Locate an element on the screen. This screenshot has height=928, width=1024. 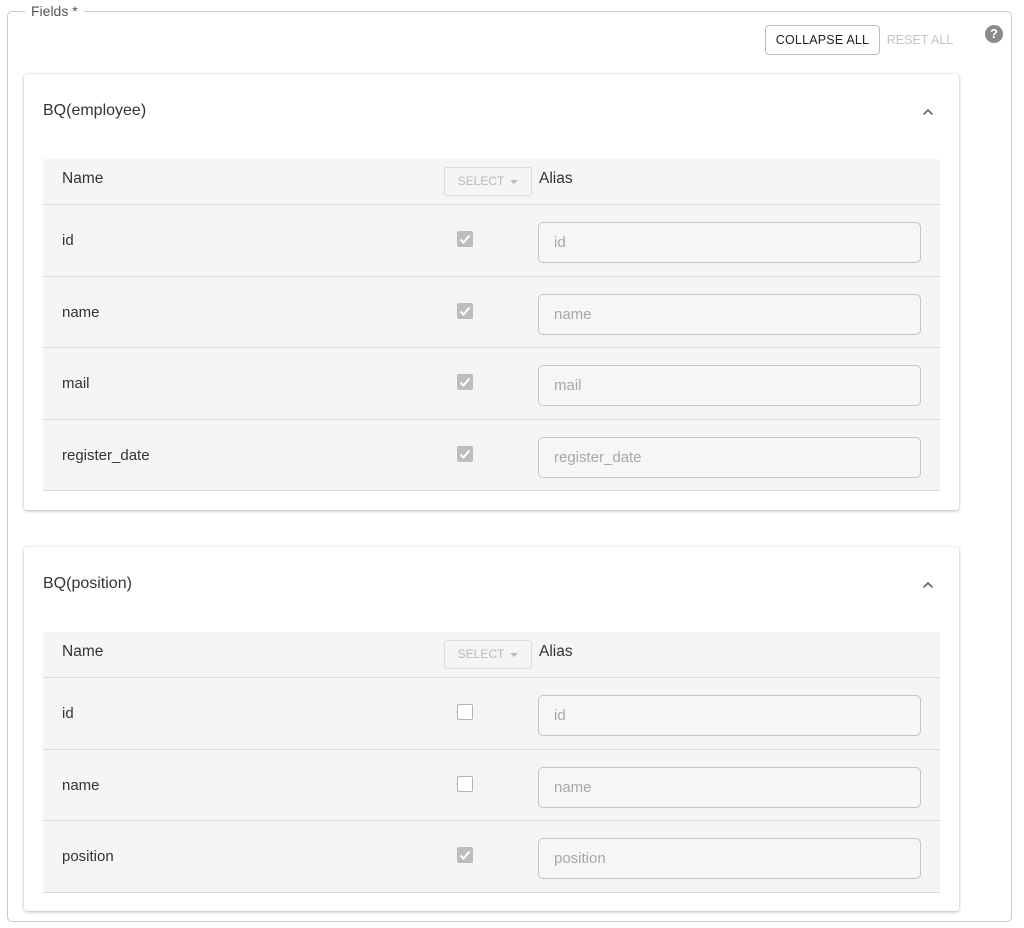
field-name: mail is located at coordinates (76, 383).